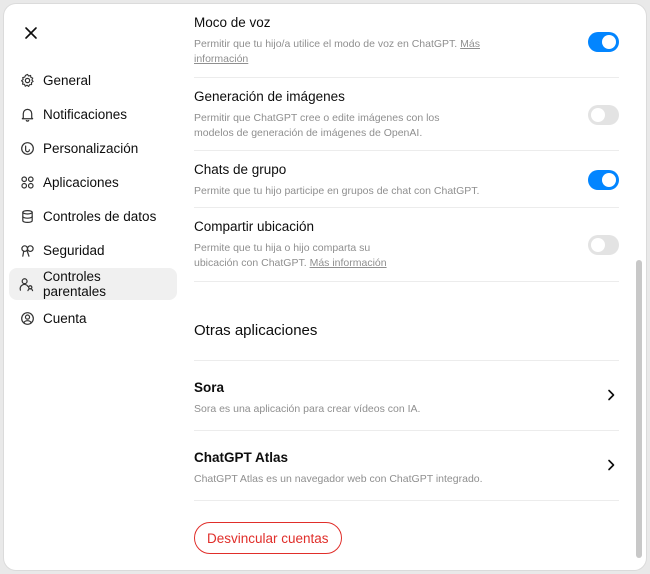  What do you see at coordinates (268, 538) in the screenshot?
I see `unlink-accounts-button: Desvincular cuentas` at bounding box center [268, 538].